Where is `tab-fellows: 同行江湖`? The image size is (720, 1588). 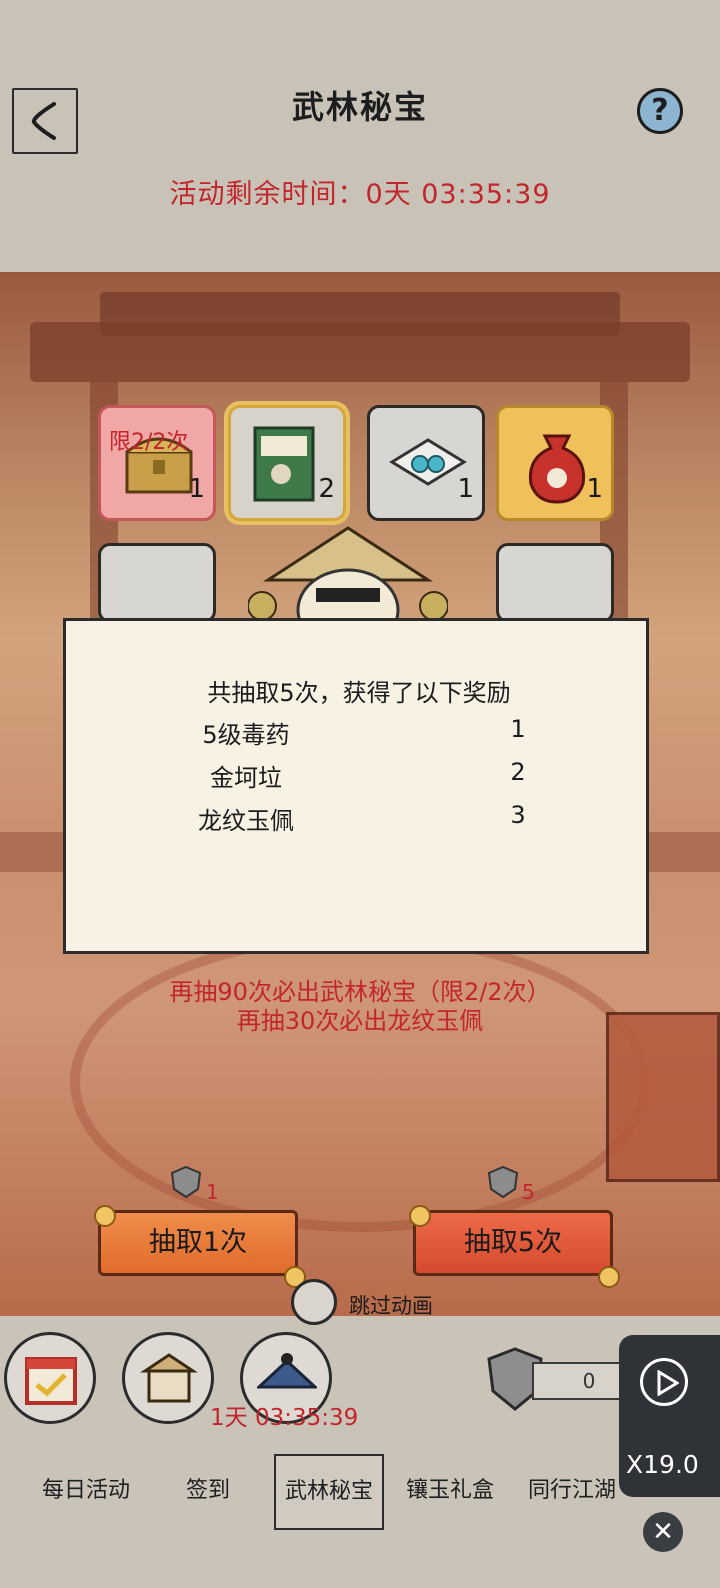 tab-fellows: 同行江湖 is located at coordinates (572, 1488).